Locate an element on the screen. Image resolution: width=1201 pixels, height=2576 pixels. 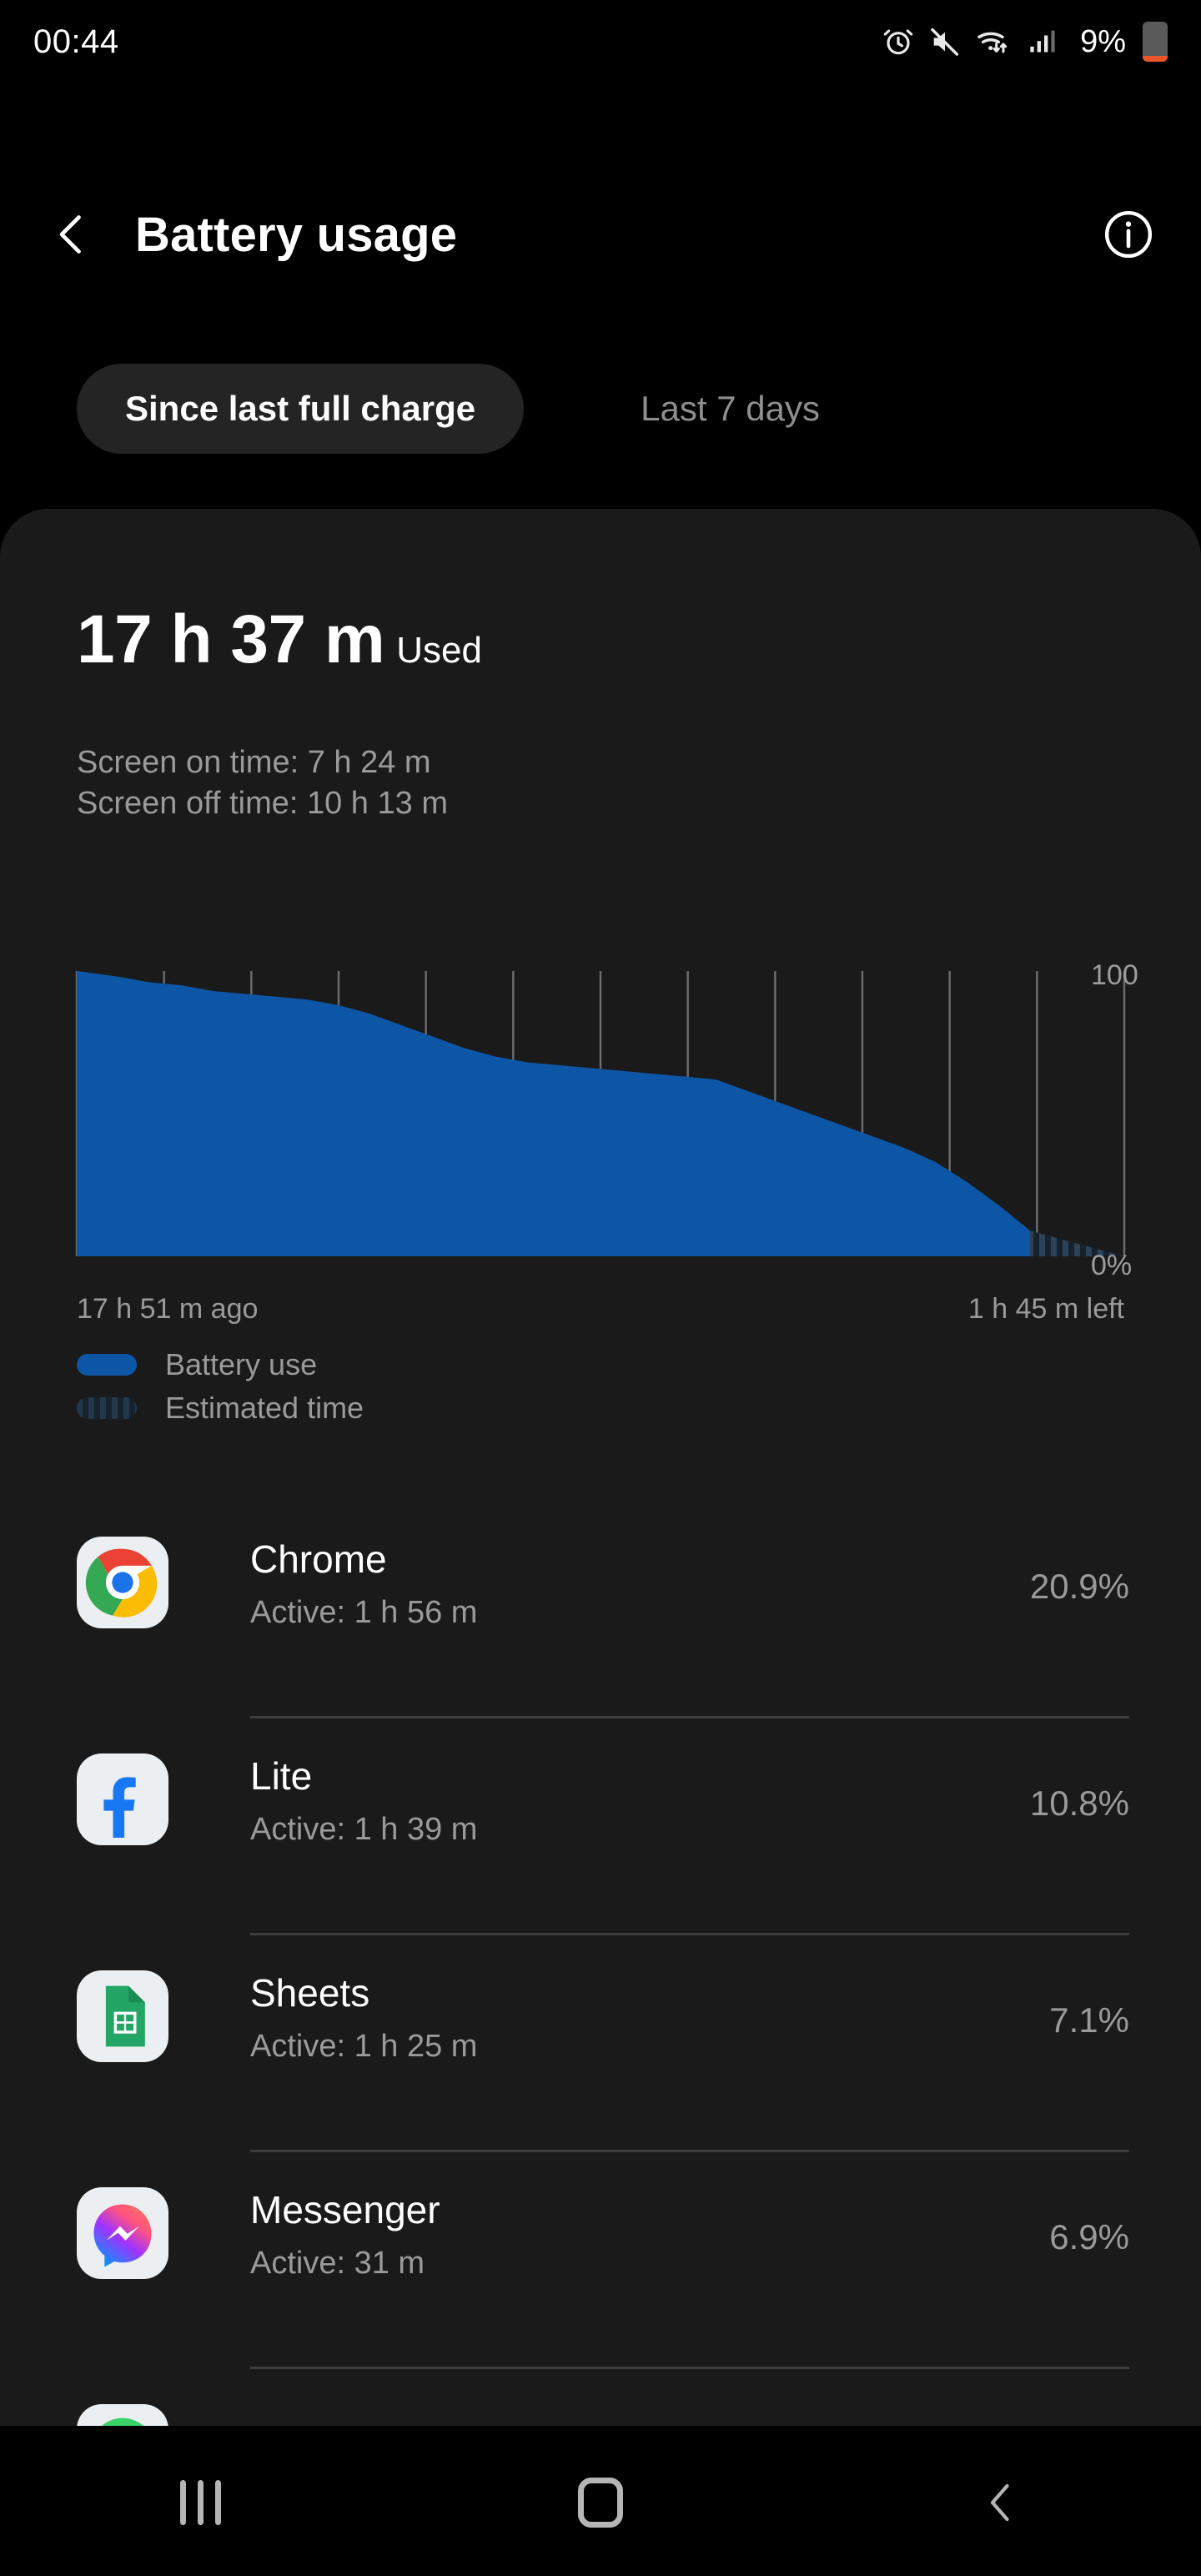
chart-y-min-label: 0% is located at coordinates (1112, 1265).